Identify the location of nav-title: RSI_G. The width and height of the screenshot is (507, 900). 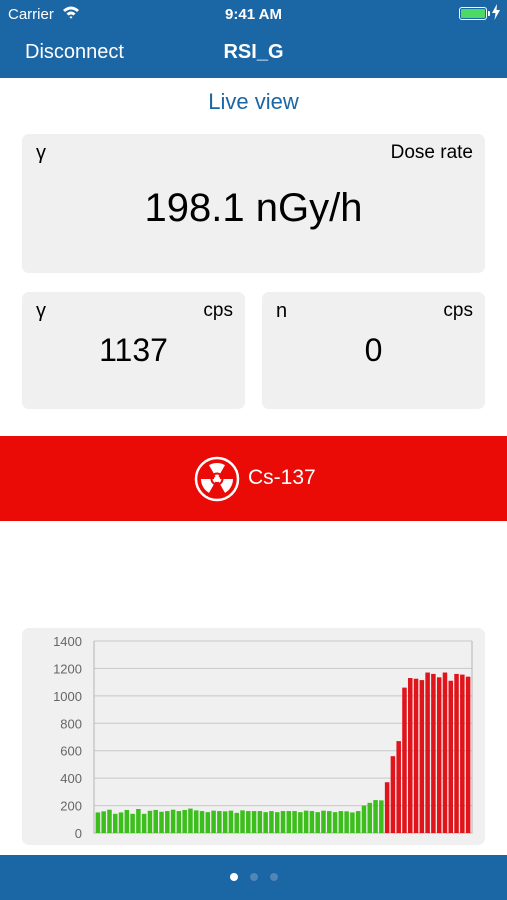
(253, 52).